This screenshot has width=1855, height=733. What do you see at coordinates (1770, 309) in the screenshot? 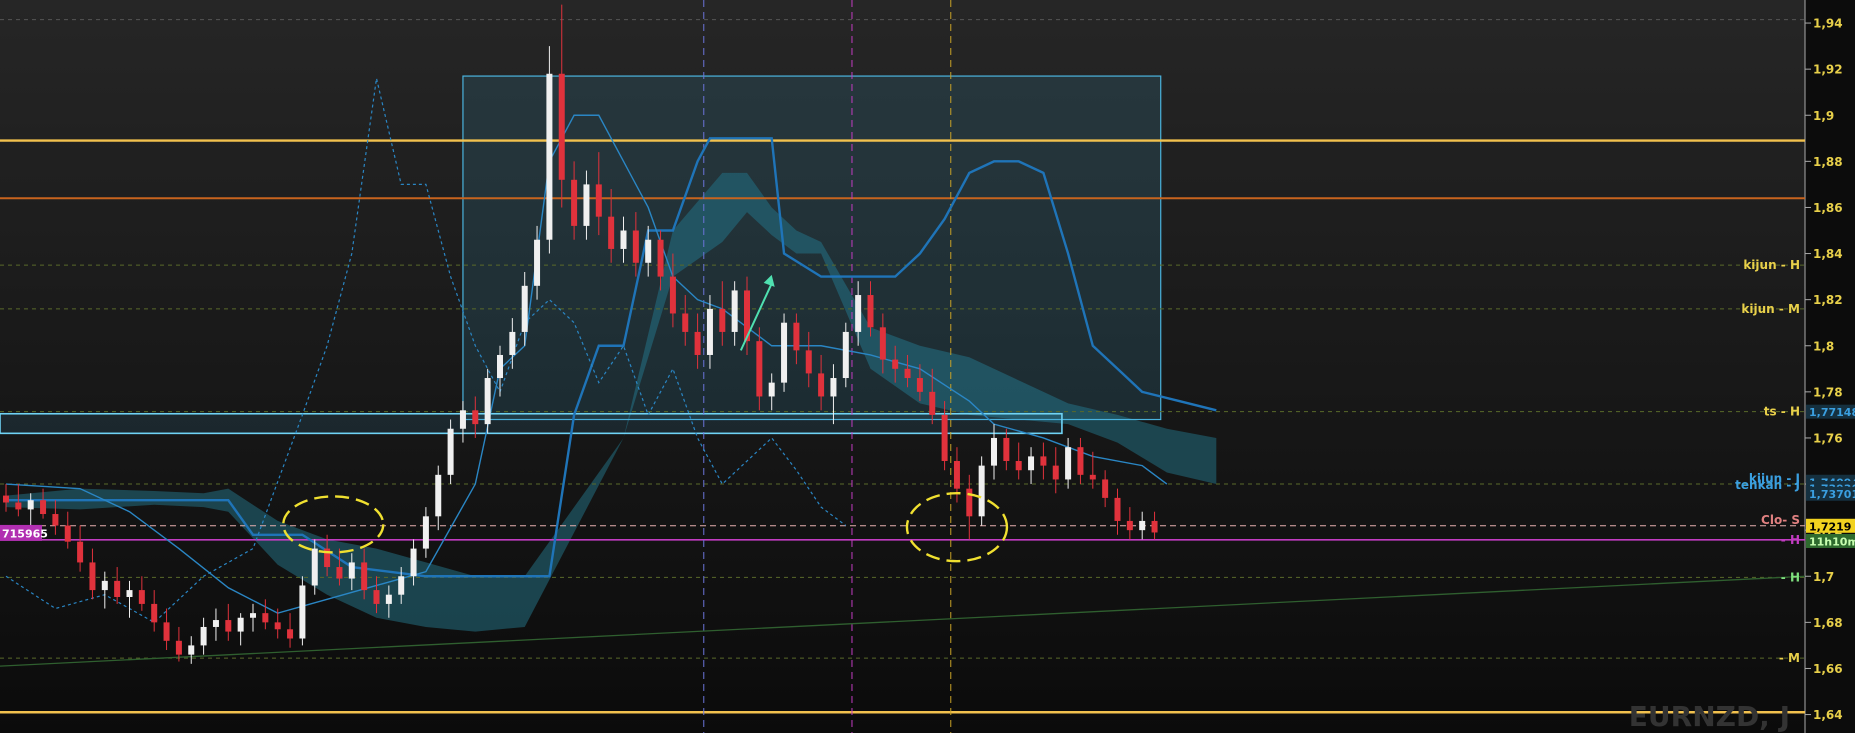
I see `right-label: kijun - M` at bounding box center [1770, 309].